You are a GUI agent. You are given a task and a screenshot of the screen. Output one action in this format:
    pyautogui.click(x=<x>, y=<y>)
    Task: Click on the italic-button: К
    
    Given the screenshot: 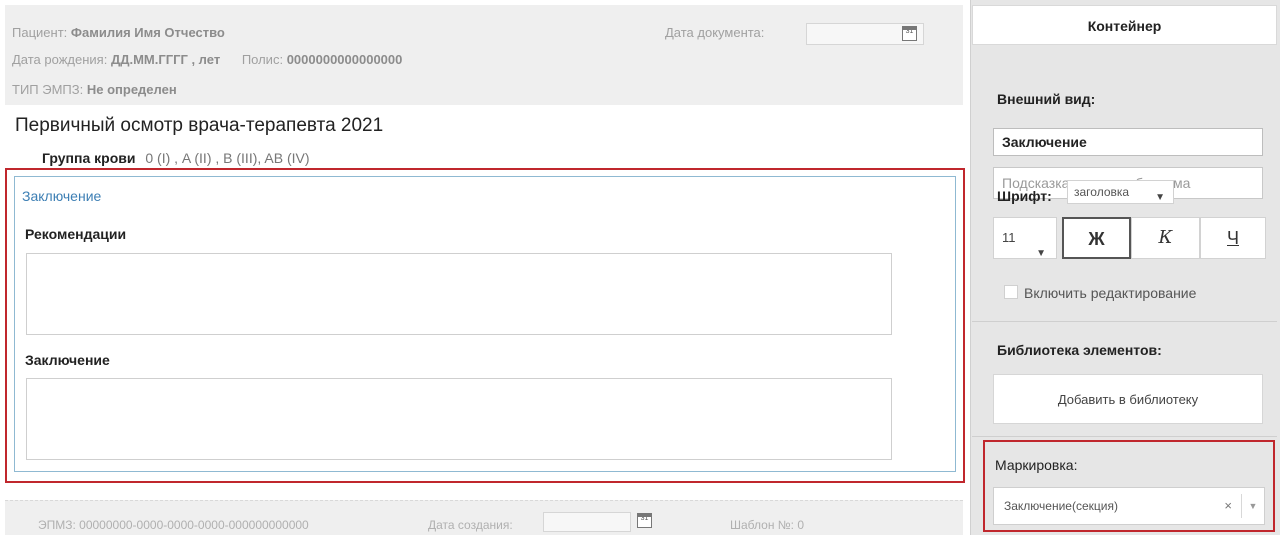 What is the action you would take?
    pyautogui.click(x=1165, y=238)
    